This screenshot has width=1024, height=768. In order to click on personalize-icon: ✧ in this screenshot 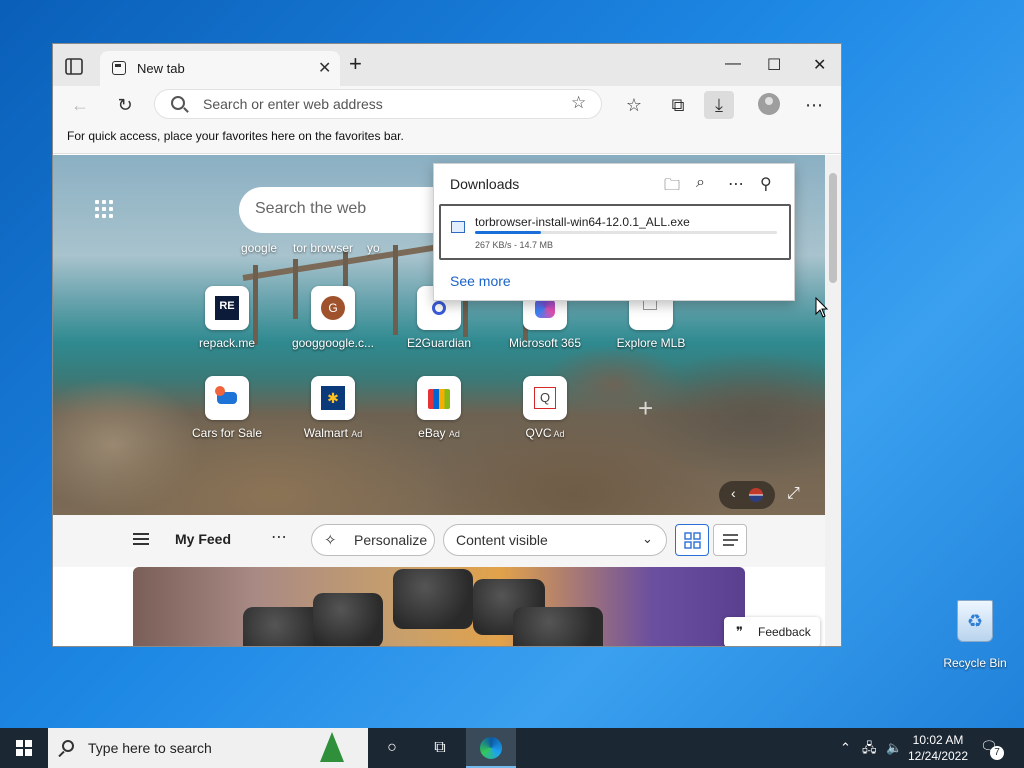, I will do `click(330, 540)`.